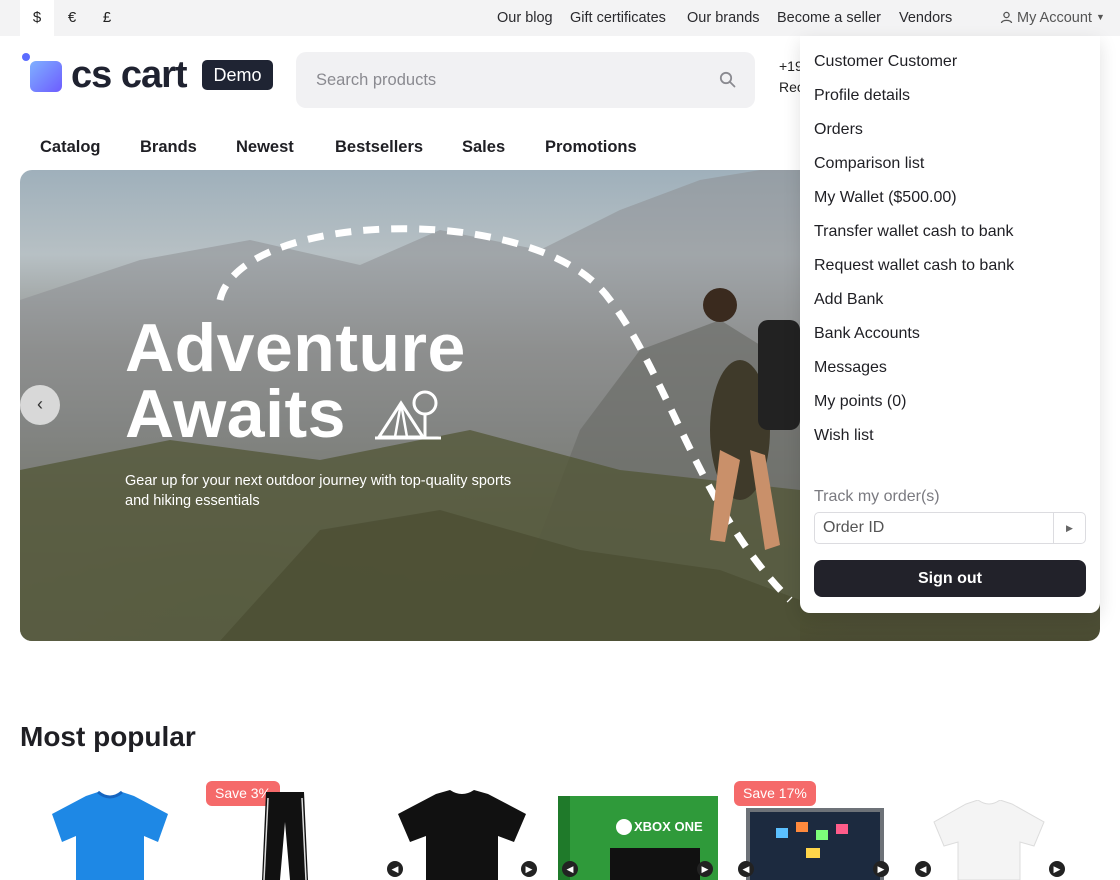  I want to click on order-id-field: ▶, so click(950, 528).